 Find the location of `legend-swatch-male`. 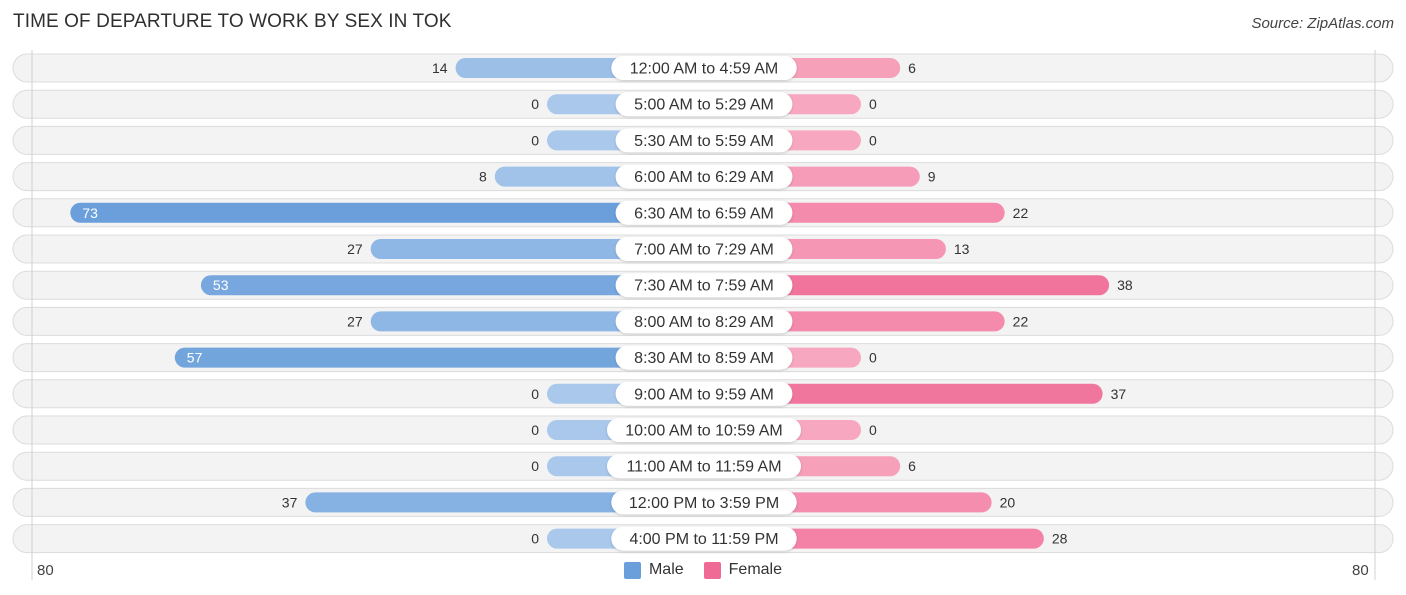

legend-swatch-male is located at coordinates (632, 570).